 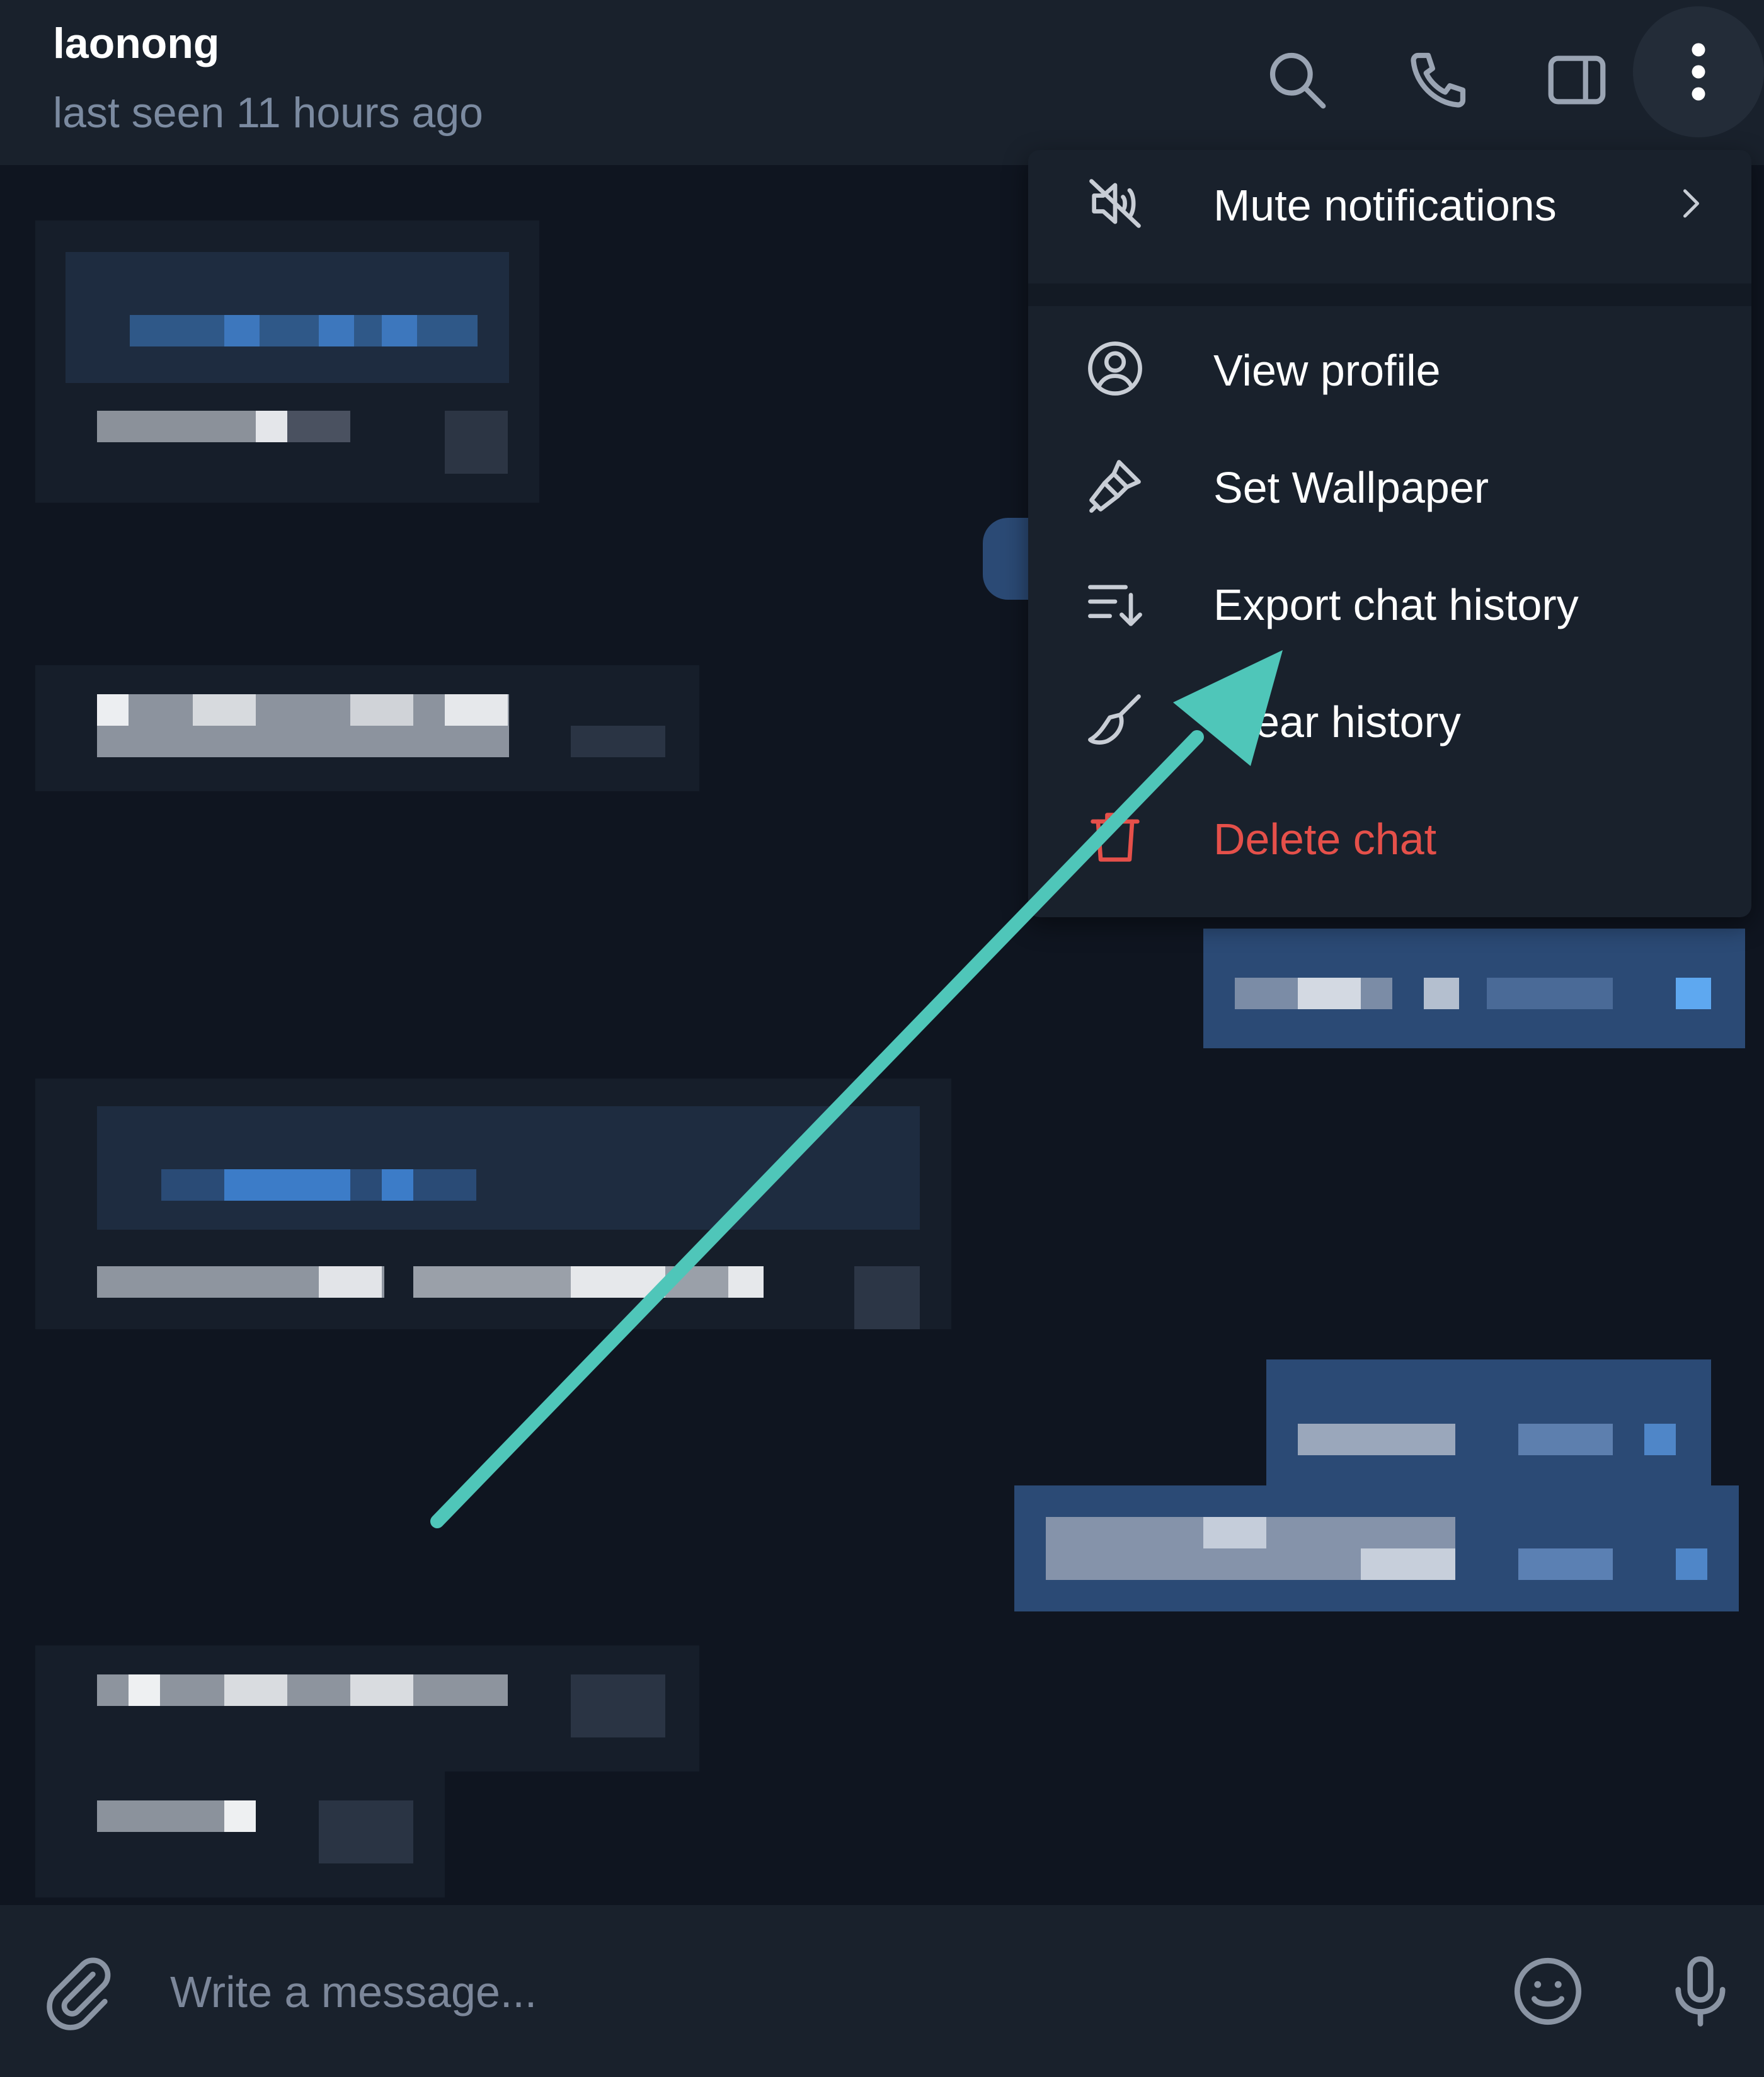 I want to click on mute-icon, so click(x=1115, y=203).